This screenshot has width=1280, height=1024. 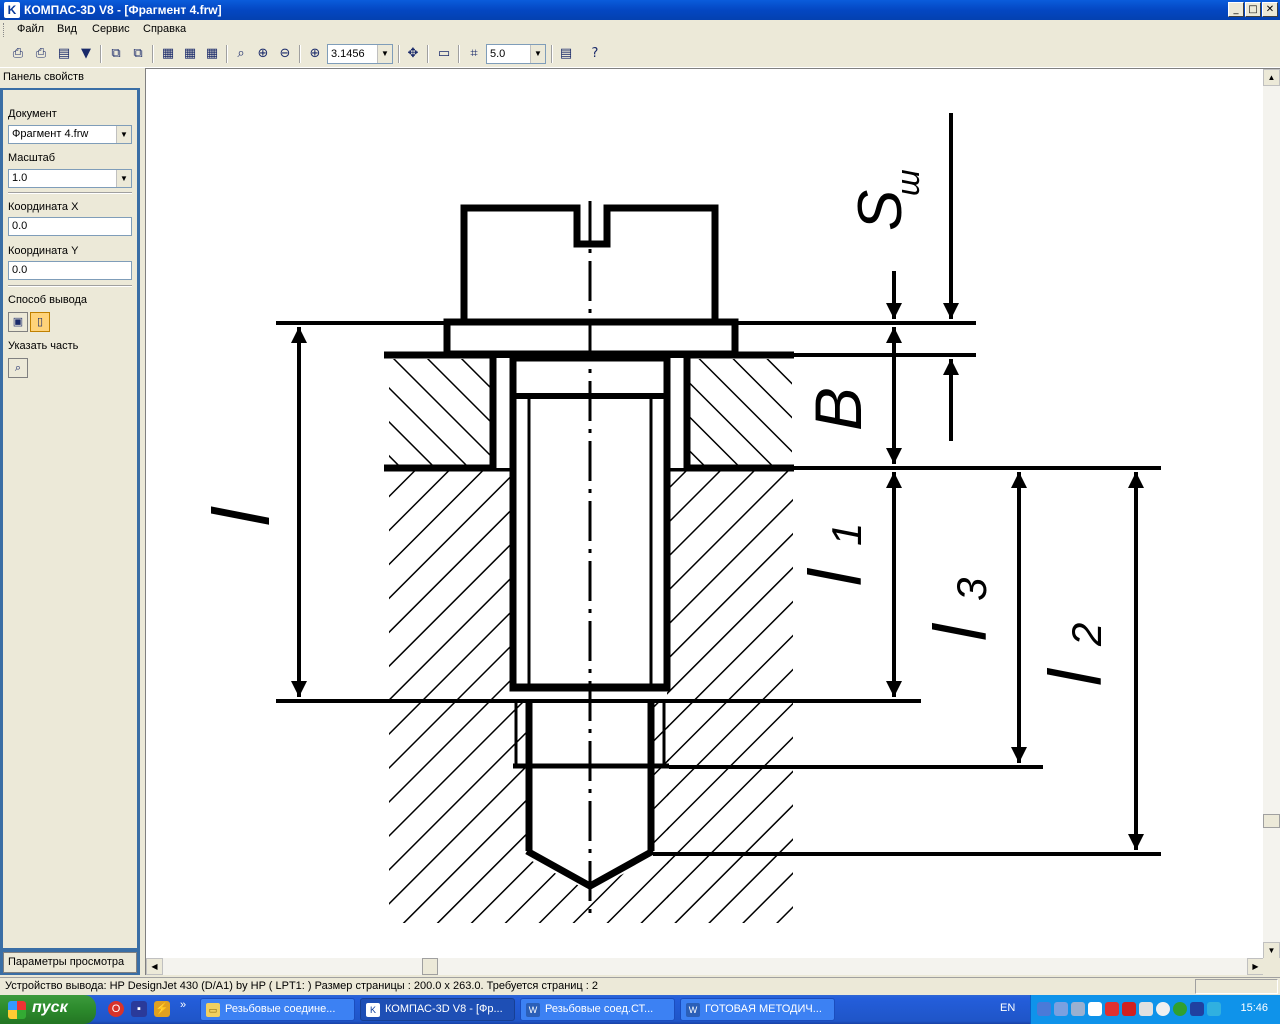 I want to click on copy-sheet-icon: ⧉, so click(x=116, y=54).